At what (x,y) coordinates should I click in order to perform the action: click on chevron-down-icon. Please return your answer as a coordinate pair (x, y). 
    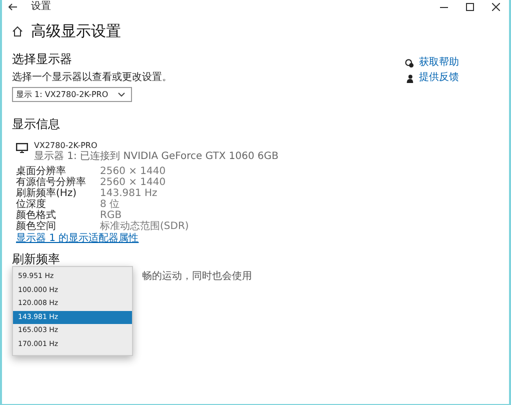
    Looking at the image, I should click on (121, 94).